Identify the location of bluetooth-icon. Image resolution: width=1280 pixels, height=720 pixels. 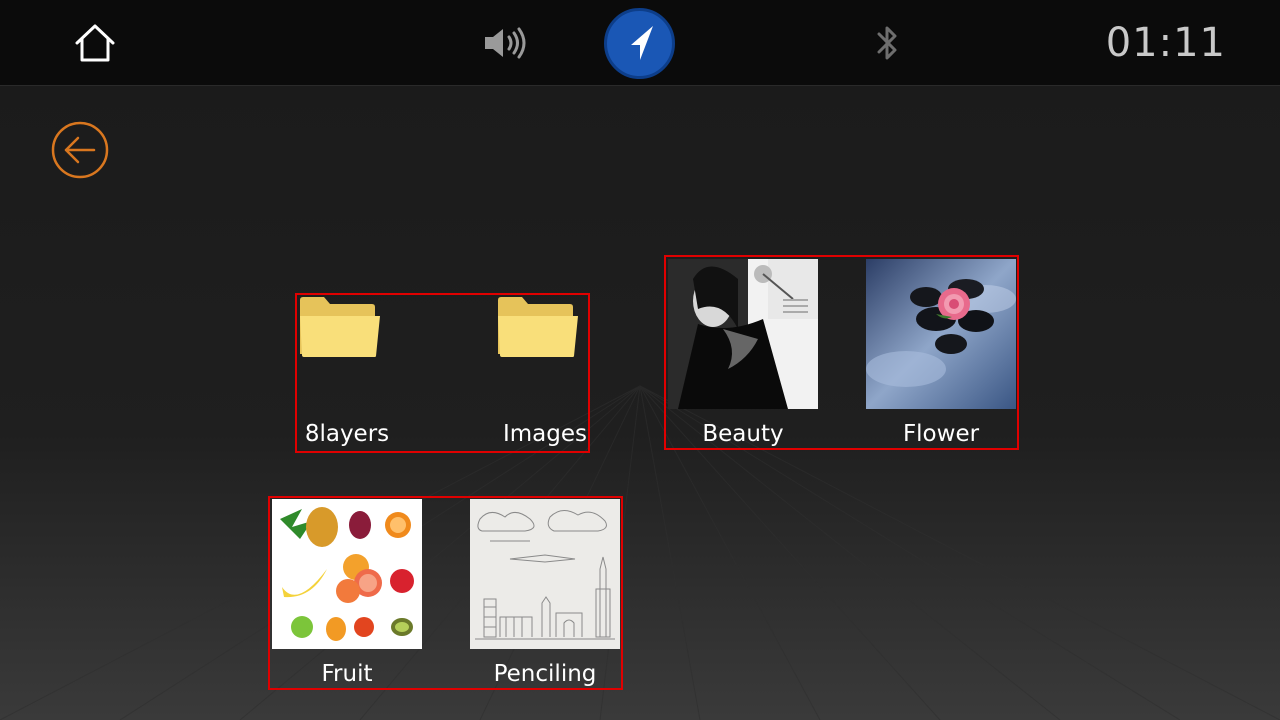
(888, 43).